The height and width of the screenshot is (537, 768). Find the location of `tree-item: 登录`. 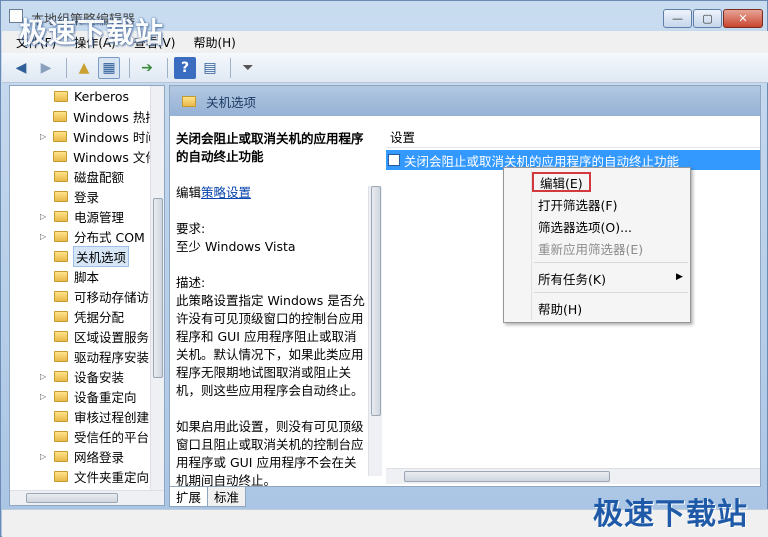

tree-item: 登录 is located at coordinates (80, 196).